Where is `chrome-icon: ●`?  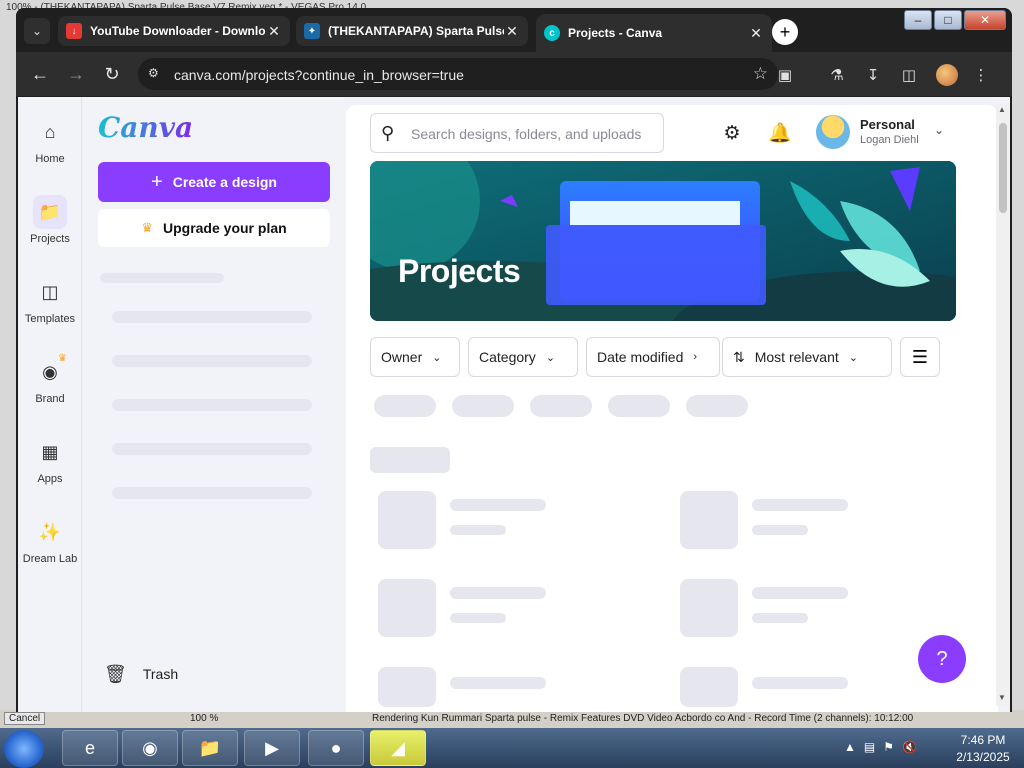
chrome-icon: ● is located at coordinates (336, 748).